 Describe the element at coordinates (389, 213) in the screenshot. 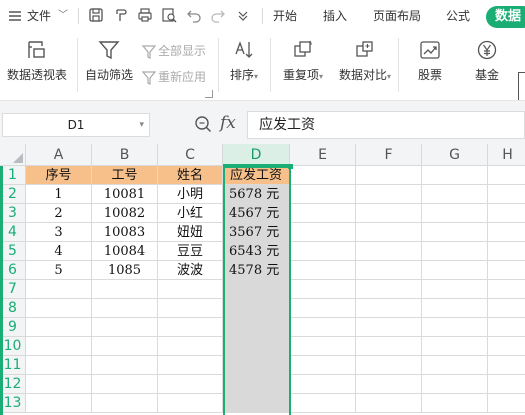

I see `cell-f3` at that location.